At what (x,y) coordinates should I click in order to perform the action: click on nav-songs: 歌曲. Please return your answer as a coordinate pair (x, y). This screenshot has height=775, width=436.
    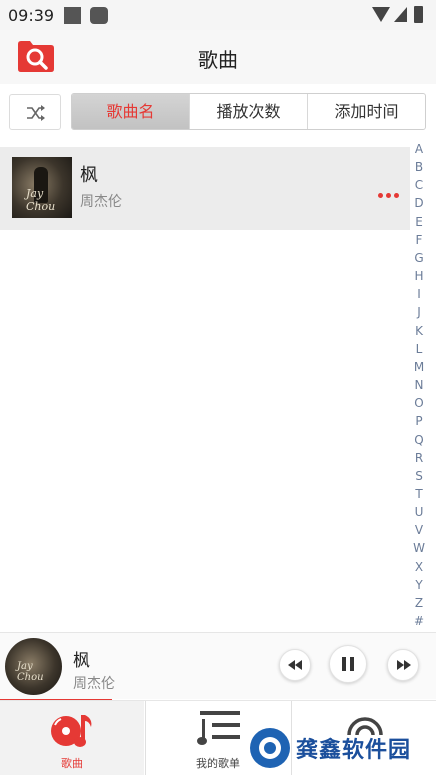
    Looking at the image, I should click on (72, 738).